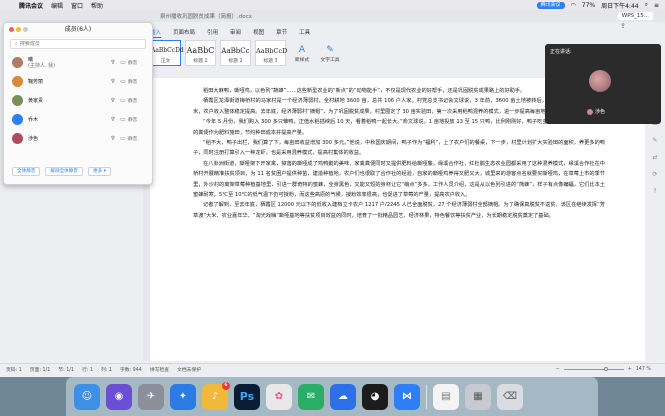 The image size is (665, 416). Describe the element at coordinates (343, 396) in the screenshot. I see `baidu-netdisk-icon: ☁` at that location.